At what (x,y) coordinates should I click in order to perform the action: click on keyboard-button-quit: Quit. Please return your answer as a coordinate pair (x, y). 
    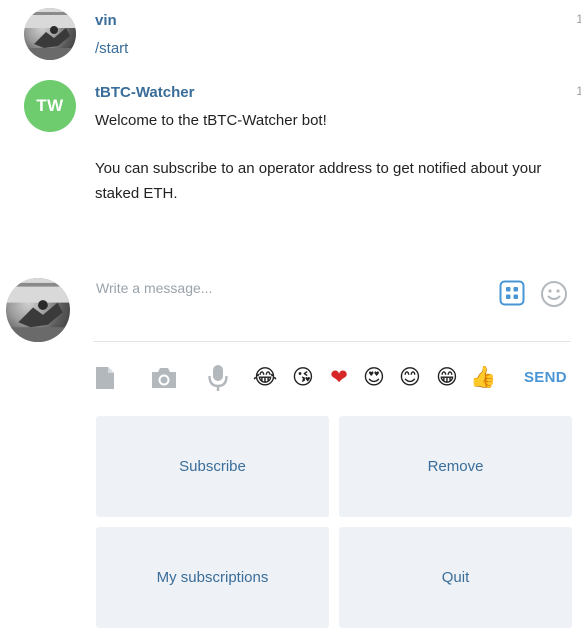
    Looking at the image, I should click on (455, 577).